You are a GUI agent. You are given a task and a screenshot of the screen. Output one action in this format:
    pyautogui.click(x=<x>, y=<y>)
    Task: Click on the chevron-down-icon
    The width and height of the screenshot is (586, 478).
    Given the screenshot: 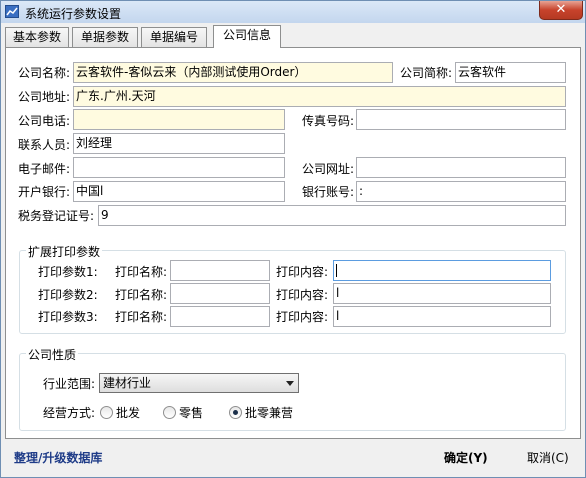 What is the action you would take?
    pyautogui.click(x=290, y=383)
    